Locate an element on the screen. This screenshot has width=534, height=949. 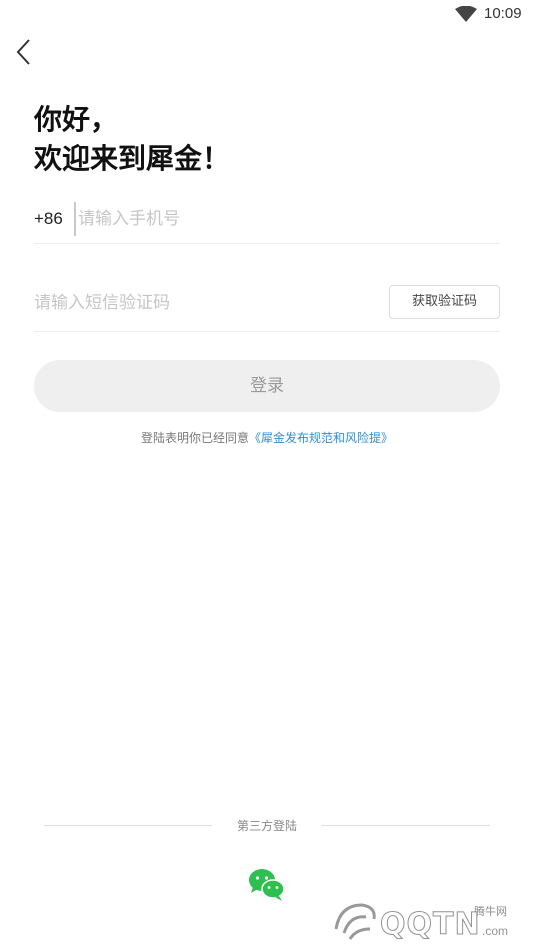
watermark-suffix: .com is located at coordinates (495, 931).